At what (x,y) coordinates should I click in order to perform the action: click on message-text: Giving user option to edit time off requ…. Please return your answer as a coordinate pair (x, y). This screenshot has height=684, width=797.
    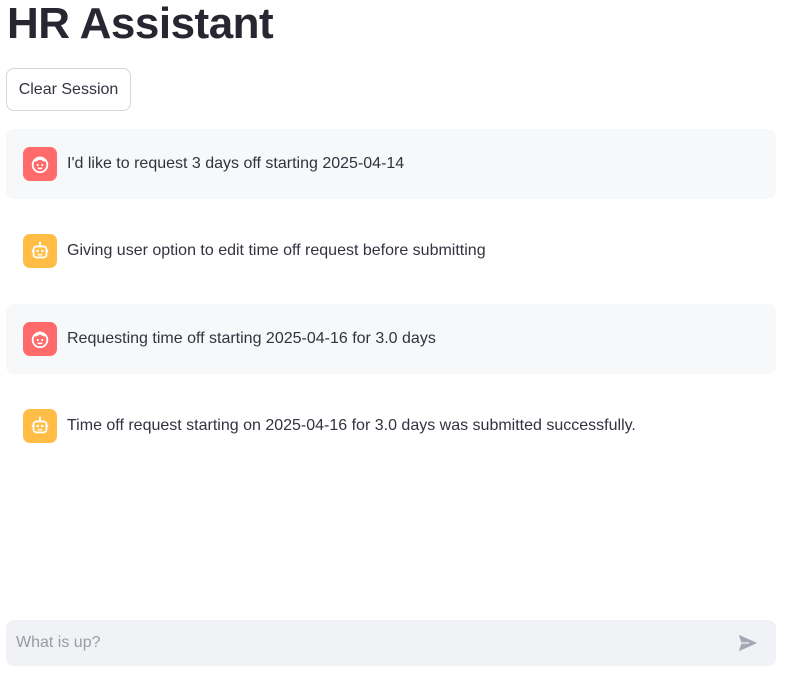
    Looking at the image, I should click on (276, 250).